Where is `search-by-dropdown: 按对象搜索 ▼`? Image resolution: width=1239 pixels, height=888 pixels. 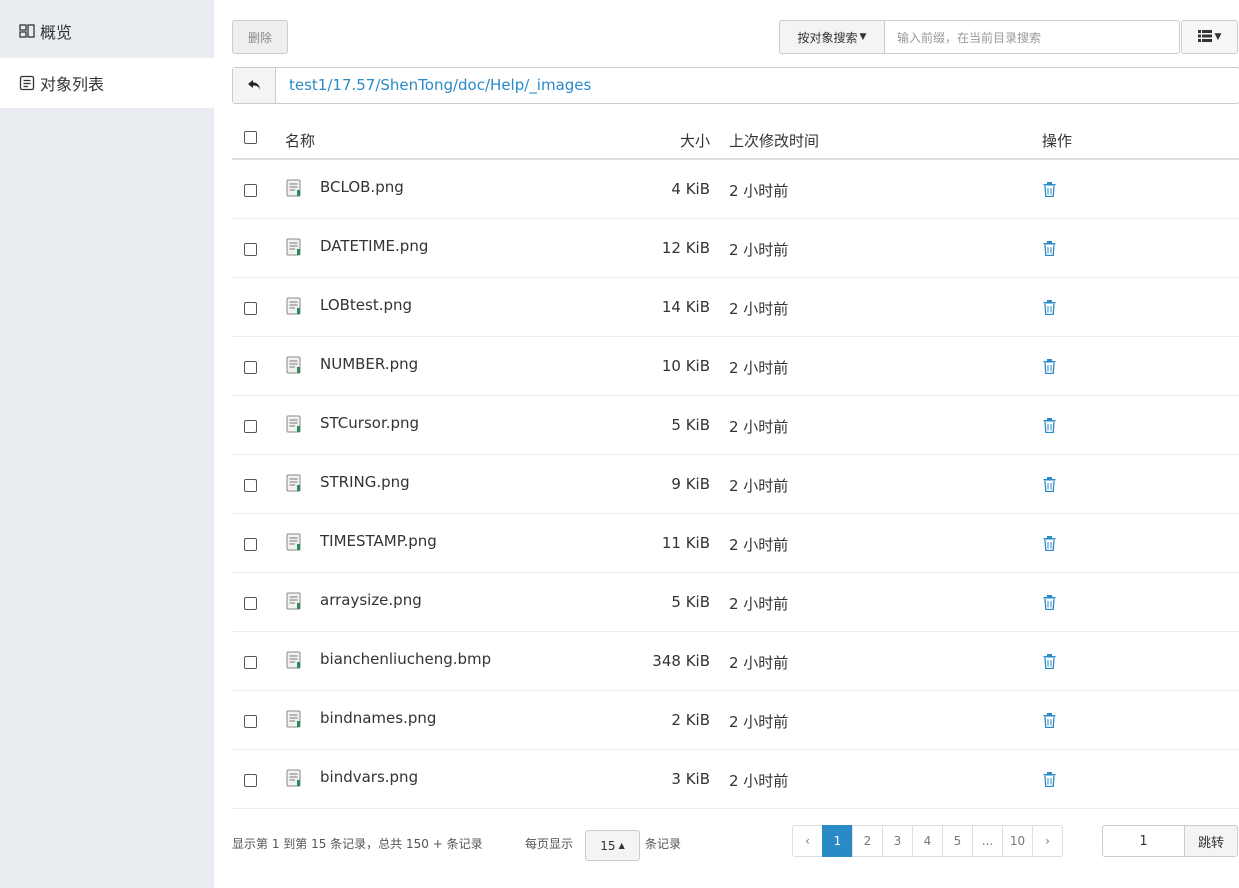 search-by-dropdown: 按对象搜索 ▼ is located at coordinates (832, 37).